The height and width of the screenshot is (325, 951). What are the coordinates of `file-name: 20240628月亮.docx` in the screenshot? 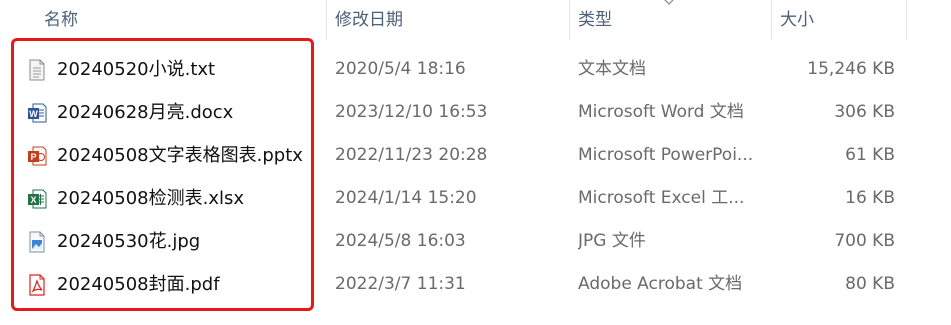 It's located at (145, 112).